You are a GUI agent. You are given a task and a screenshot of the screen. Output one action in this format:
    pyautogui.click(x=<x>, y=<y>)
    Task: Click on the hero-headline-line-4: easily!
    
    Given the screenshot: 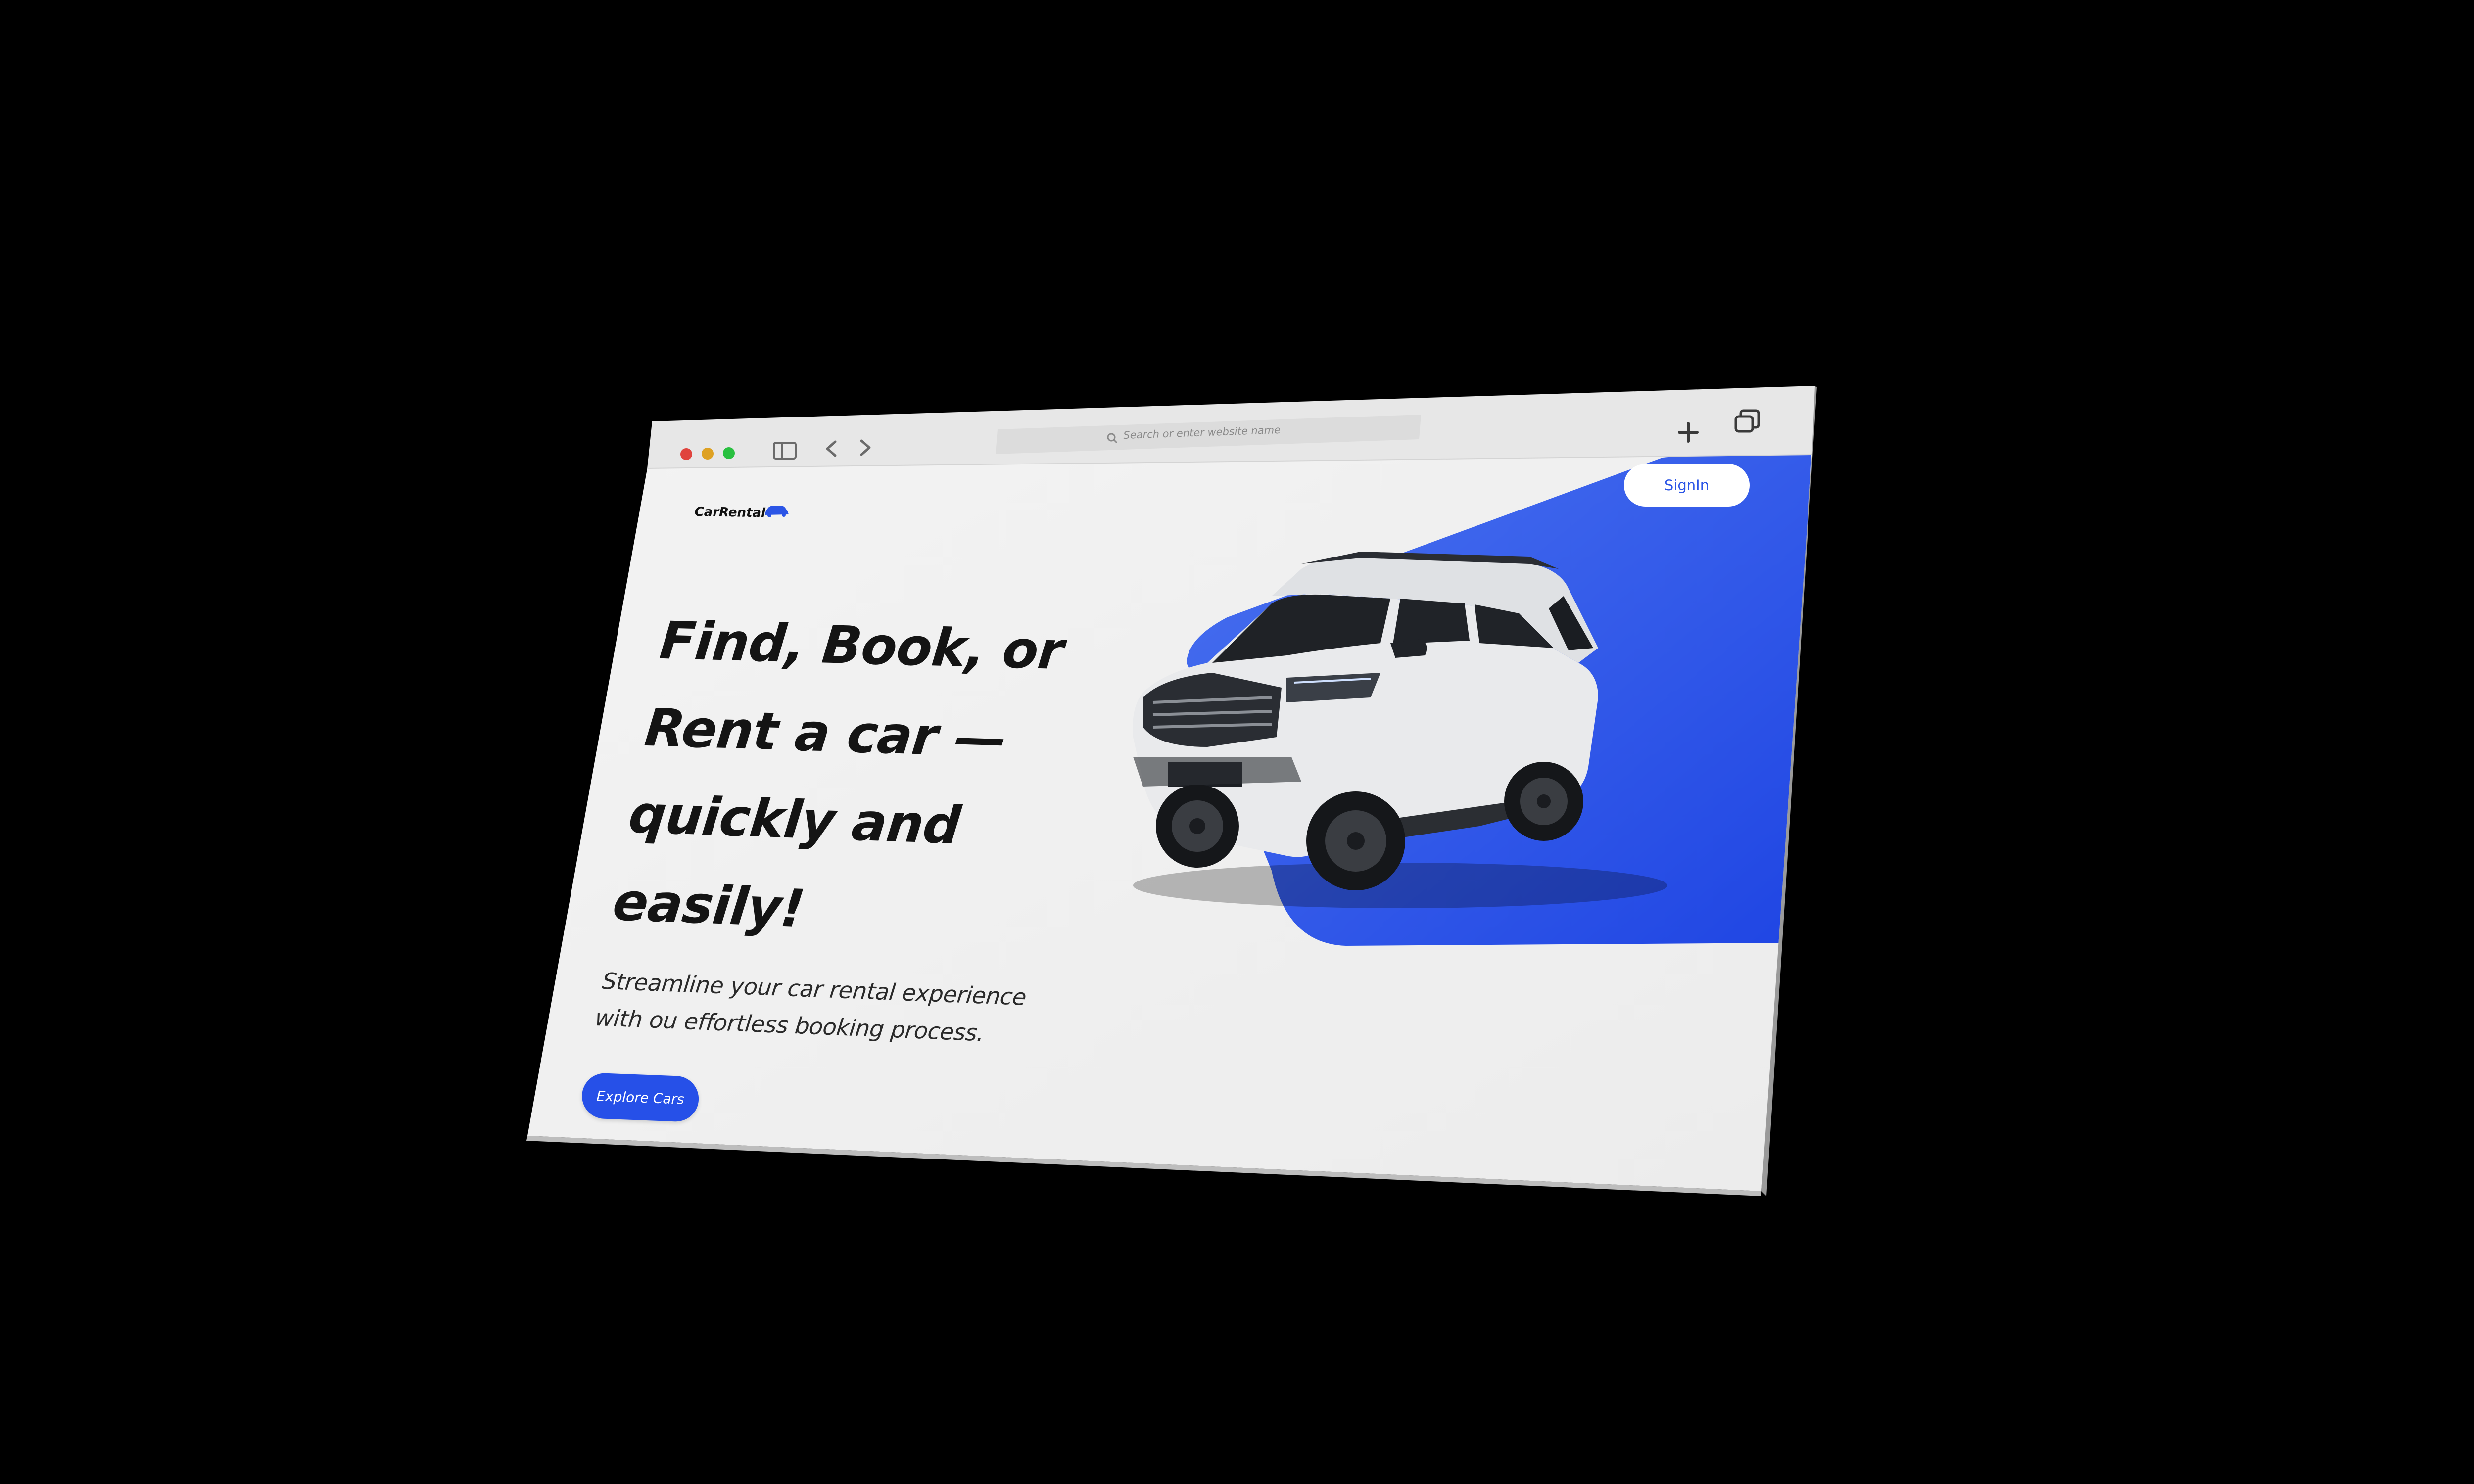 What is the action you would take?
    pyautogui.click(x=709, y=905)
    